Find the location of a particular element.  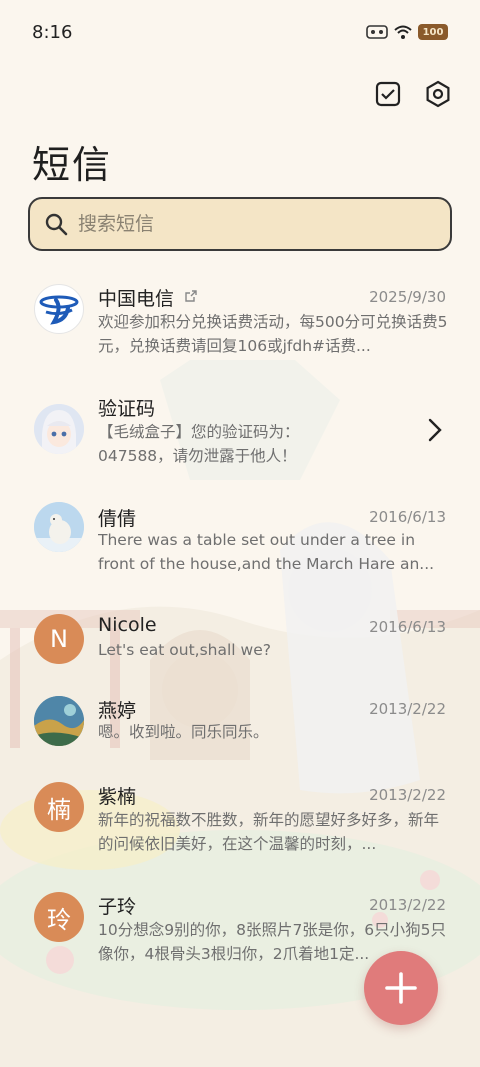

checkbox-icon is located at coordinates (388, 94).